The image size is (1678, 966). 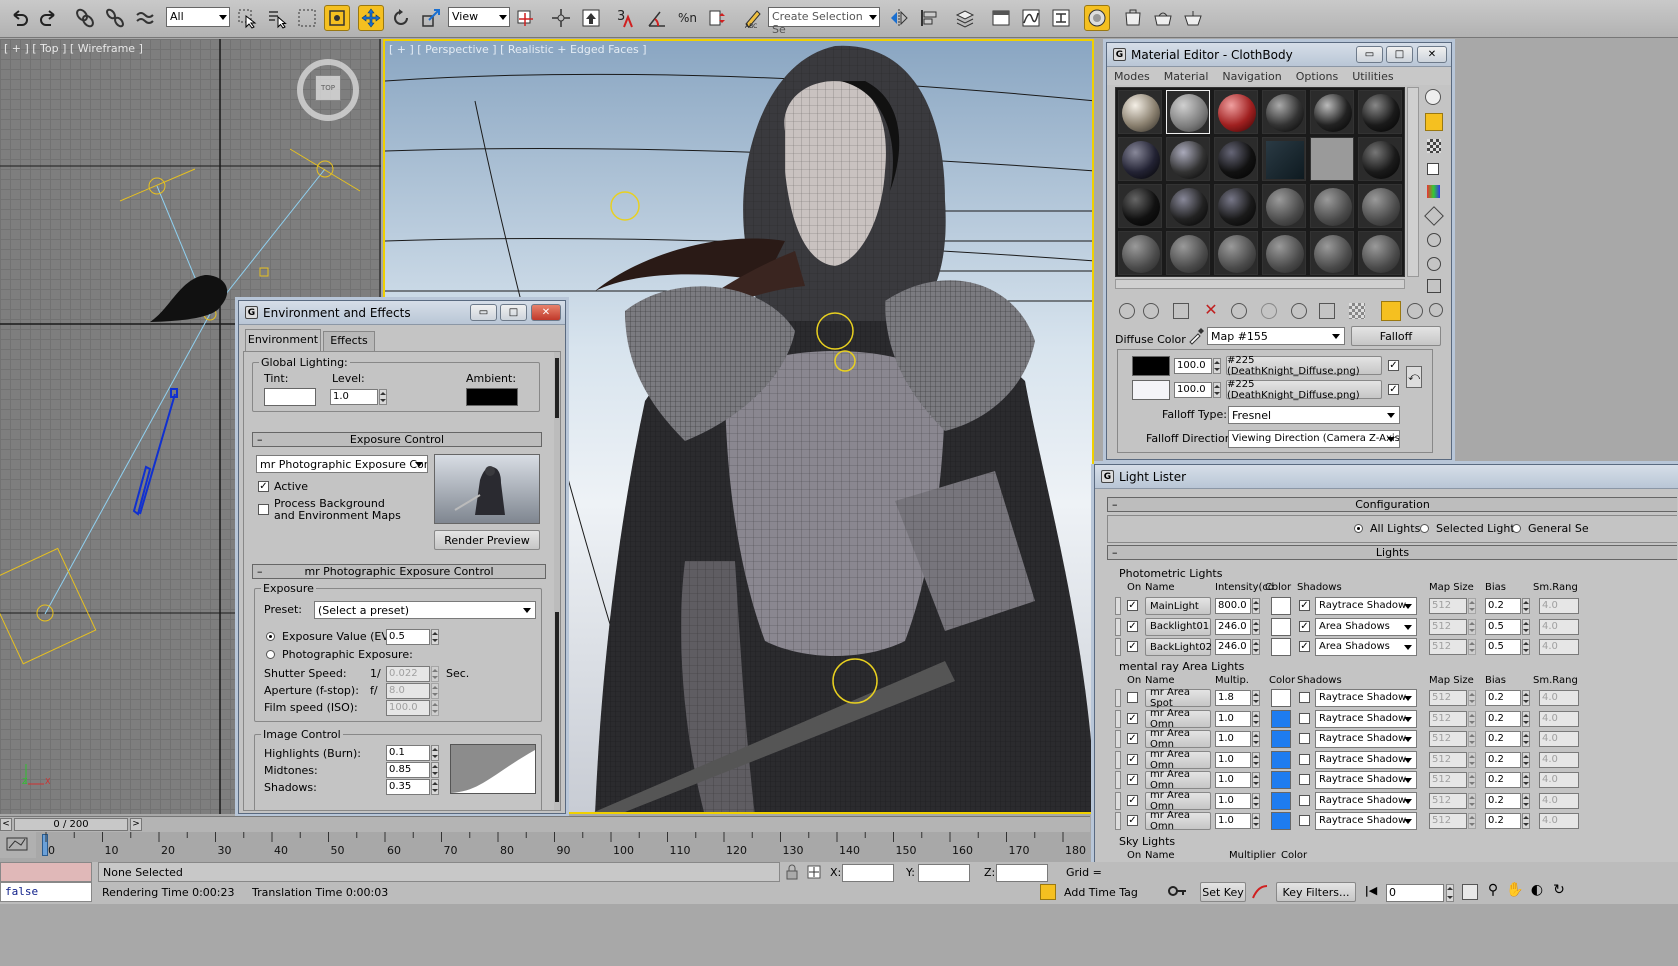 What do you see at coordinates (435, 787) in the screenshot?
I see `shadows-spinner` at bounding box center [435, 787].